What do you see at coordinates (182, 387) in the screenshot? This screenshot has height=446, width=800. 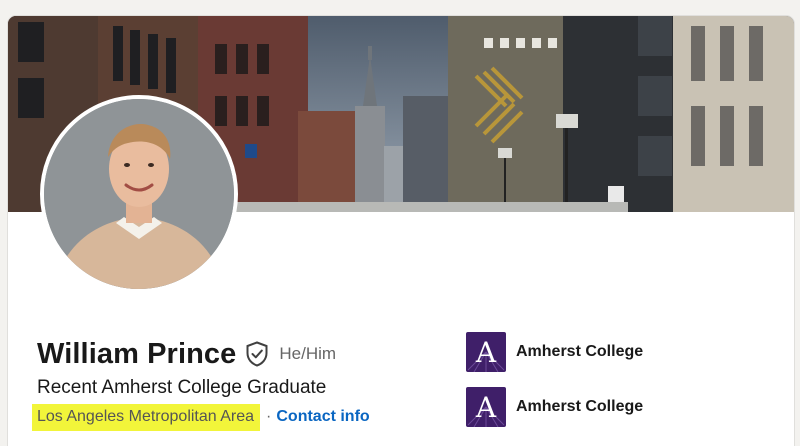 I see `profile-headline: Recent Amherst College Graduate` at bounding box center [182, 387].